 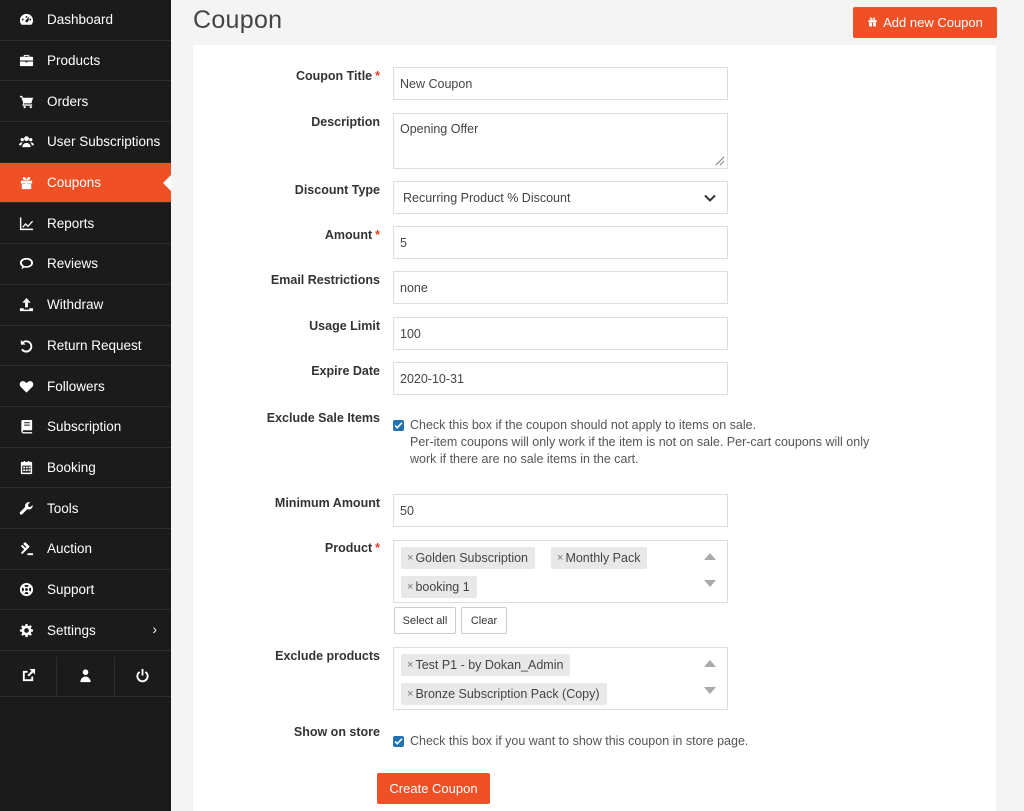 What do you see at coordinates (26, 508) in the screenshot?
I see `wrench-icon` at bounding box center [26, 508].